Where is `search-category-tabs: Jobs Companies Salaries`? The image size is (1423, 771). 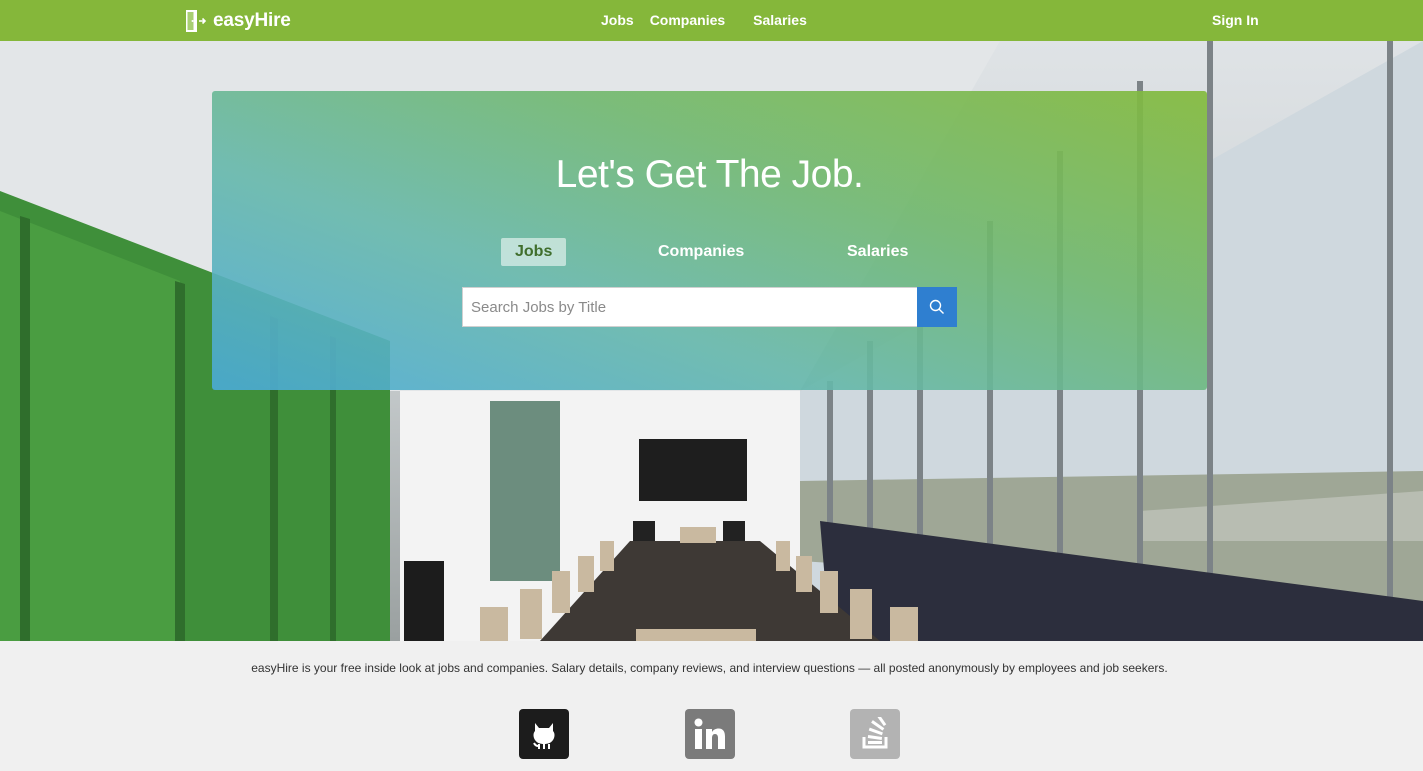 search-category-tabs: Jobs Companies Salaries is located at coordinates (709, 252).